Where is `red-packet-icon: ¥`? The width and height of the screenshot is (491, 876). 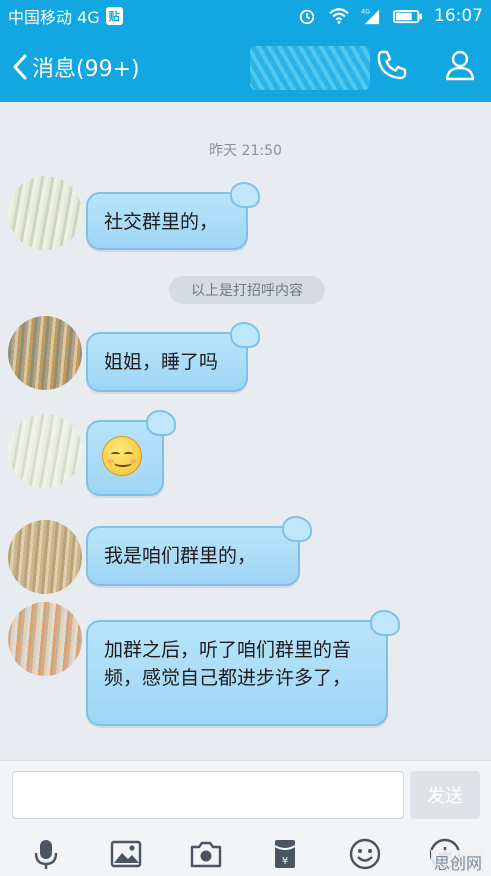
red-packet-icon: ¥ is located at coordinates (285, 854).